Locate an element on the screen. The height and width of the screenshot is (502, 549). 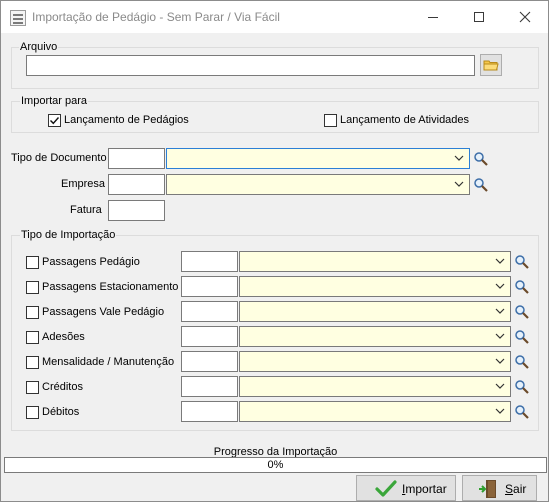
passagens-vale-pedagio-search-icon is located at coordinates (522, 312).